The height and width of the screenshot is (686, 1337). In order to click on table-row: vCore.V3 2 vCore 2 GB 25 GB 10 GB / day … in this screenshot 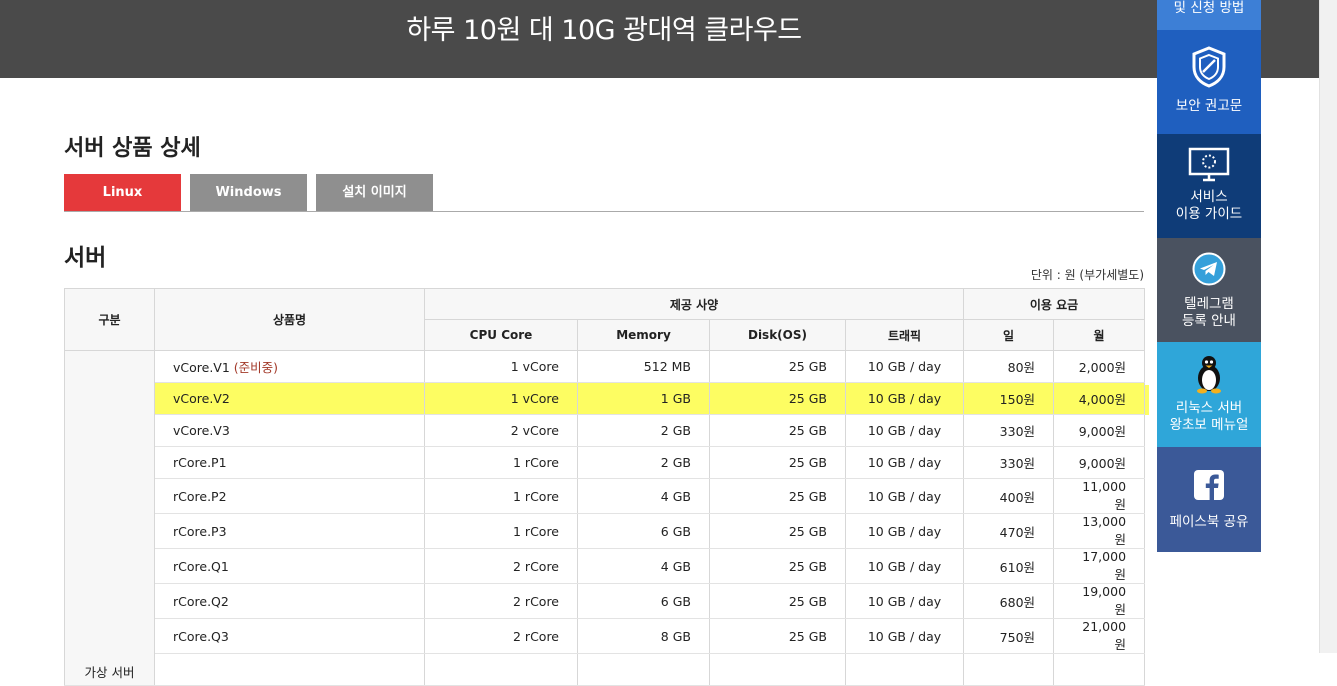, I will do `click(605, 430)`.